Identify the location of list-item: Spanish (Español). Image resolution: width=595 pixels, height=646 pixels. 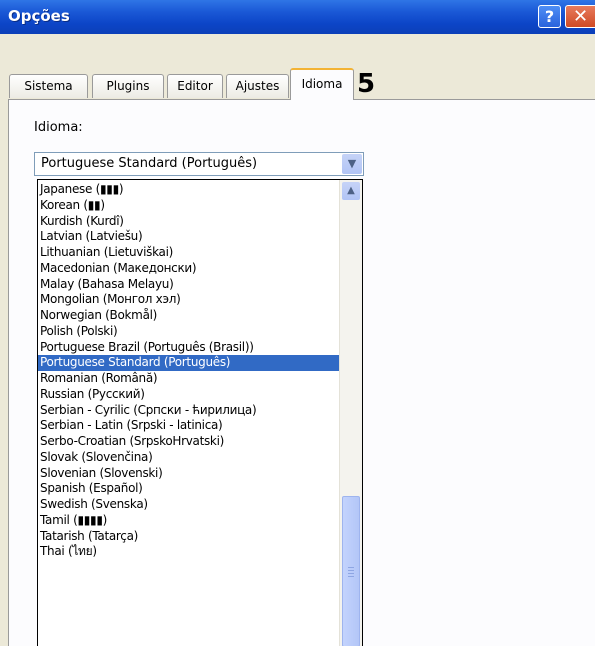
(189, 489).